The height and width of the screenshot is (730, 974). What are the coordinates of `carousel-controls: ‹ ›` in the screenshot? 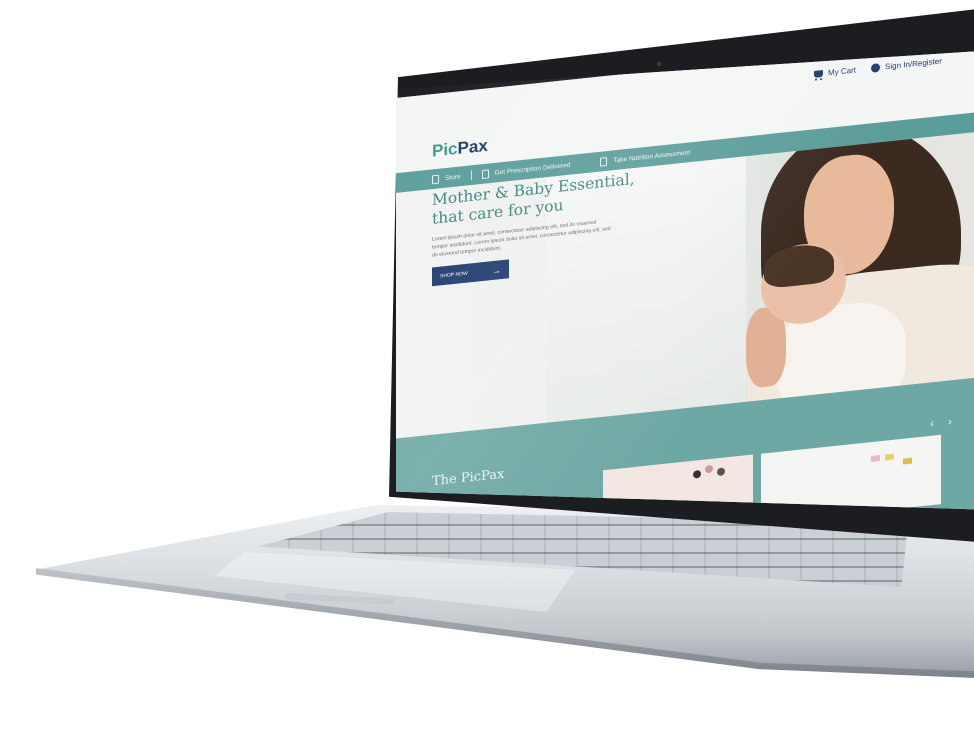 It's located at (941, 422).